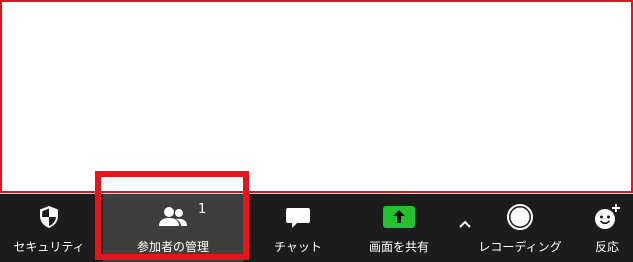 The height and width of the screenshot is (262, 633). What do you see at coordinates (607, 216) in the screenshot?
I see `emoji-add-icon` at bounding box center [607, 216].